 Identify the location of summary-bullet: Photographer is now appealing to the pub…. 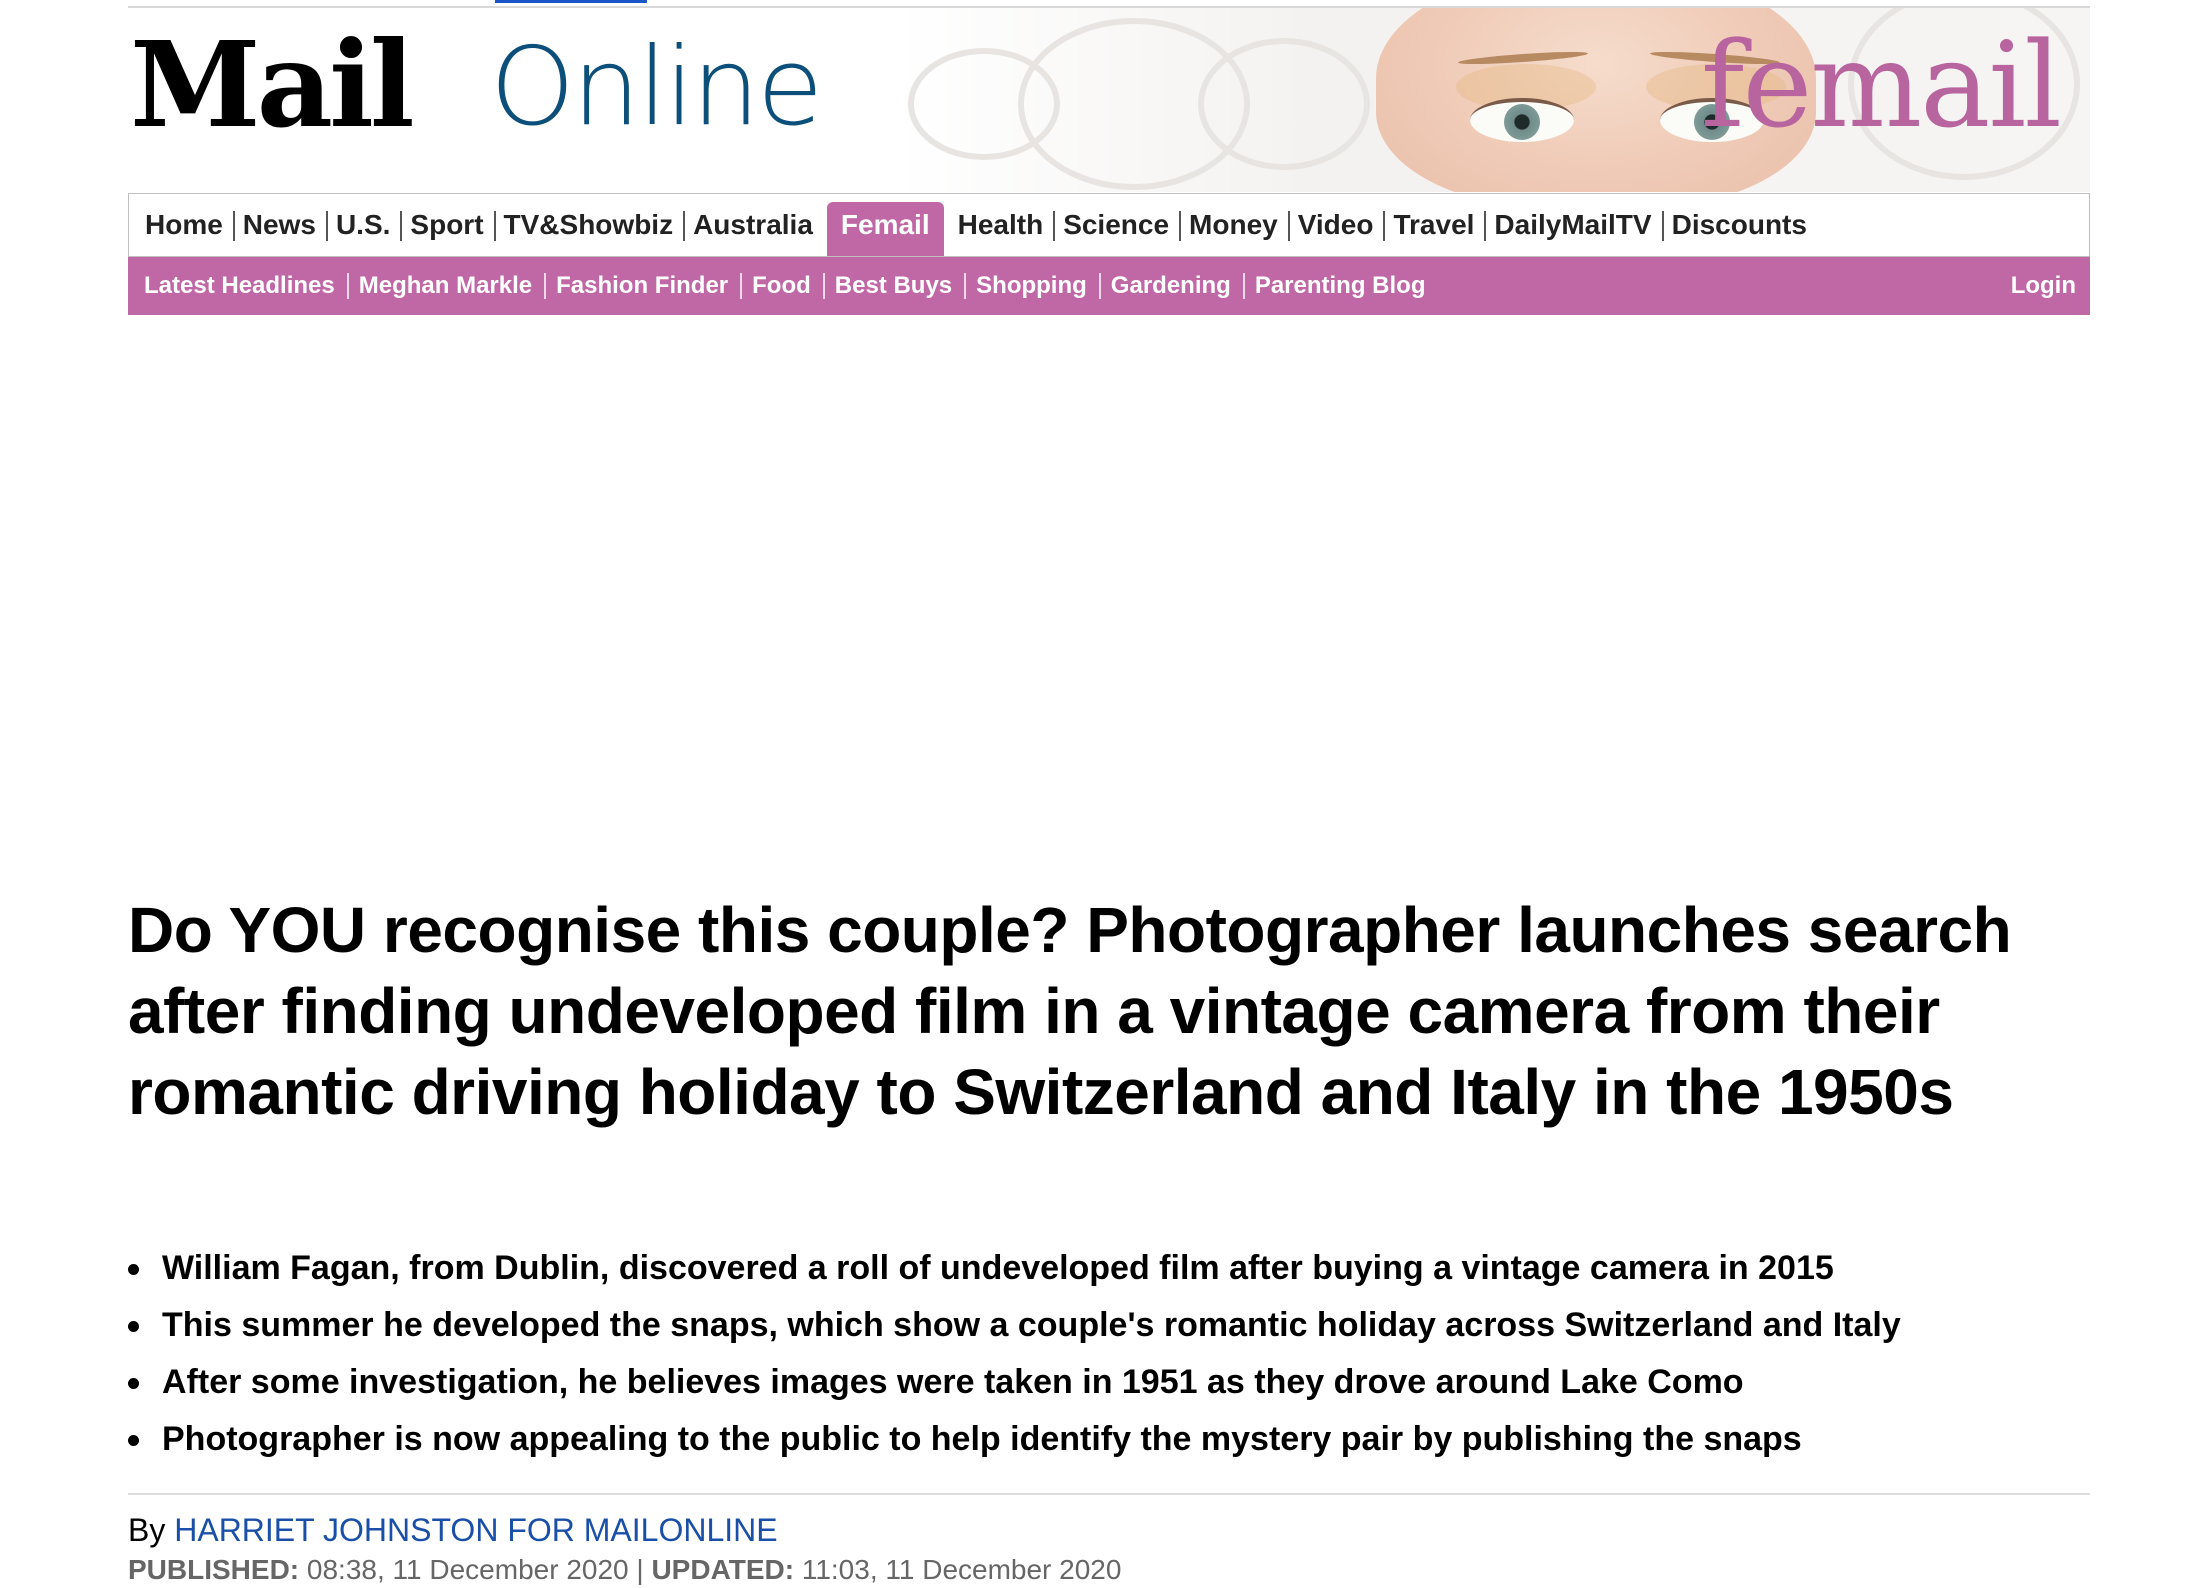
(1109, 1439).